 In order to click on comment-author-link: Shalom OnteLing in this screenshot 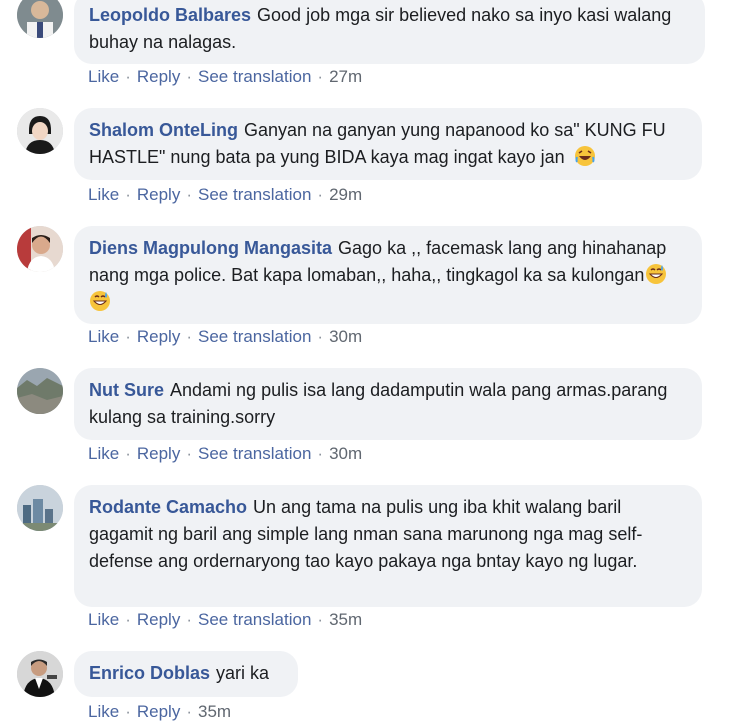, I will do `click(163, 130)`.